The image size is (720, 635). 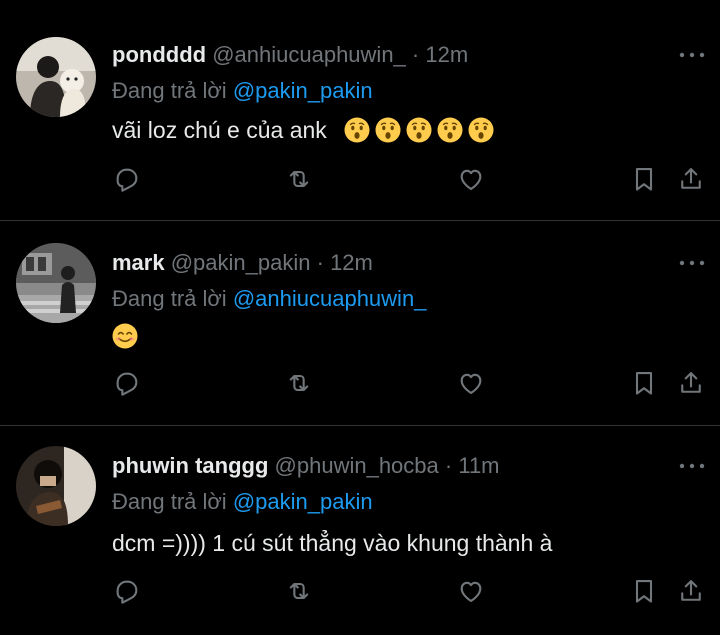 I want to click on tweet-header: pondddd @anhiucuaphuwin_ · 12m, so click(x=290, y=55).